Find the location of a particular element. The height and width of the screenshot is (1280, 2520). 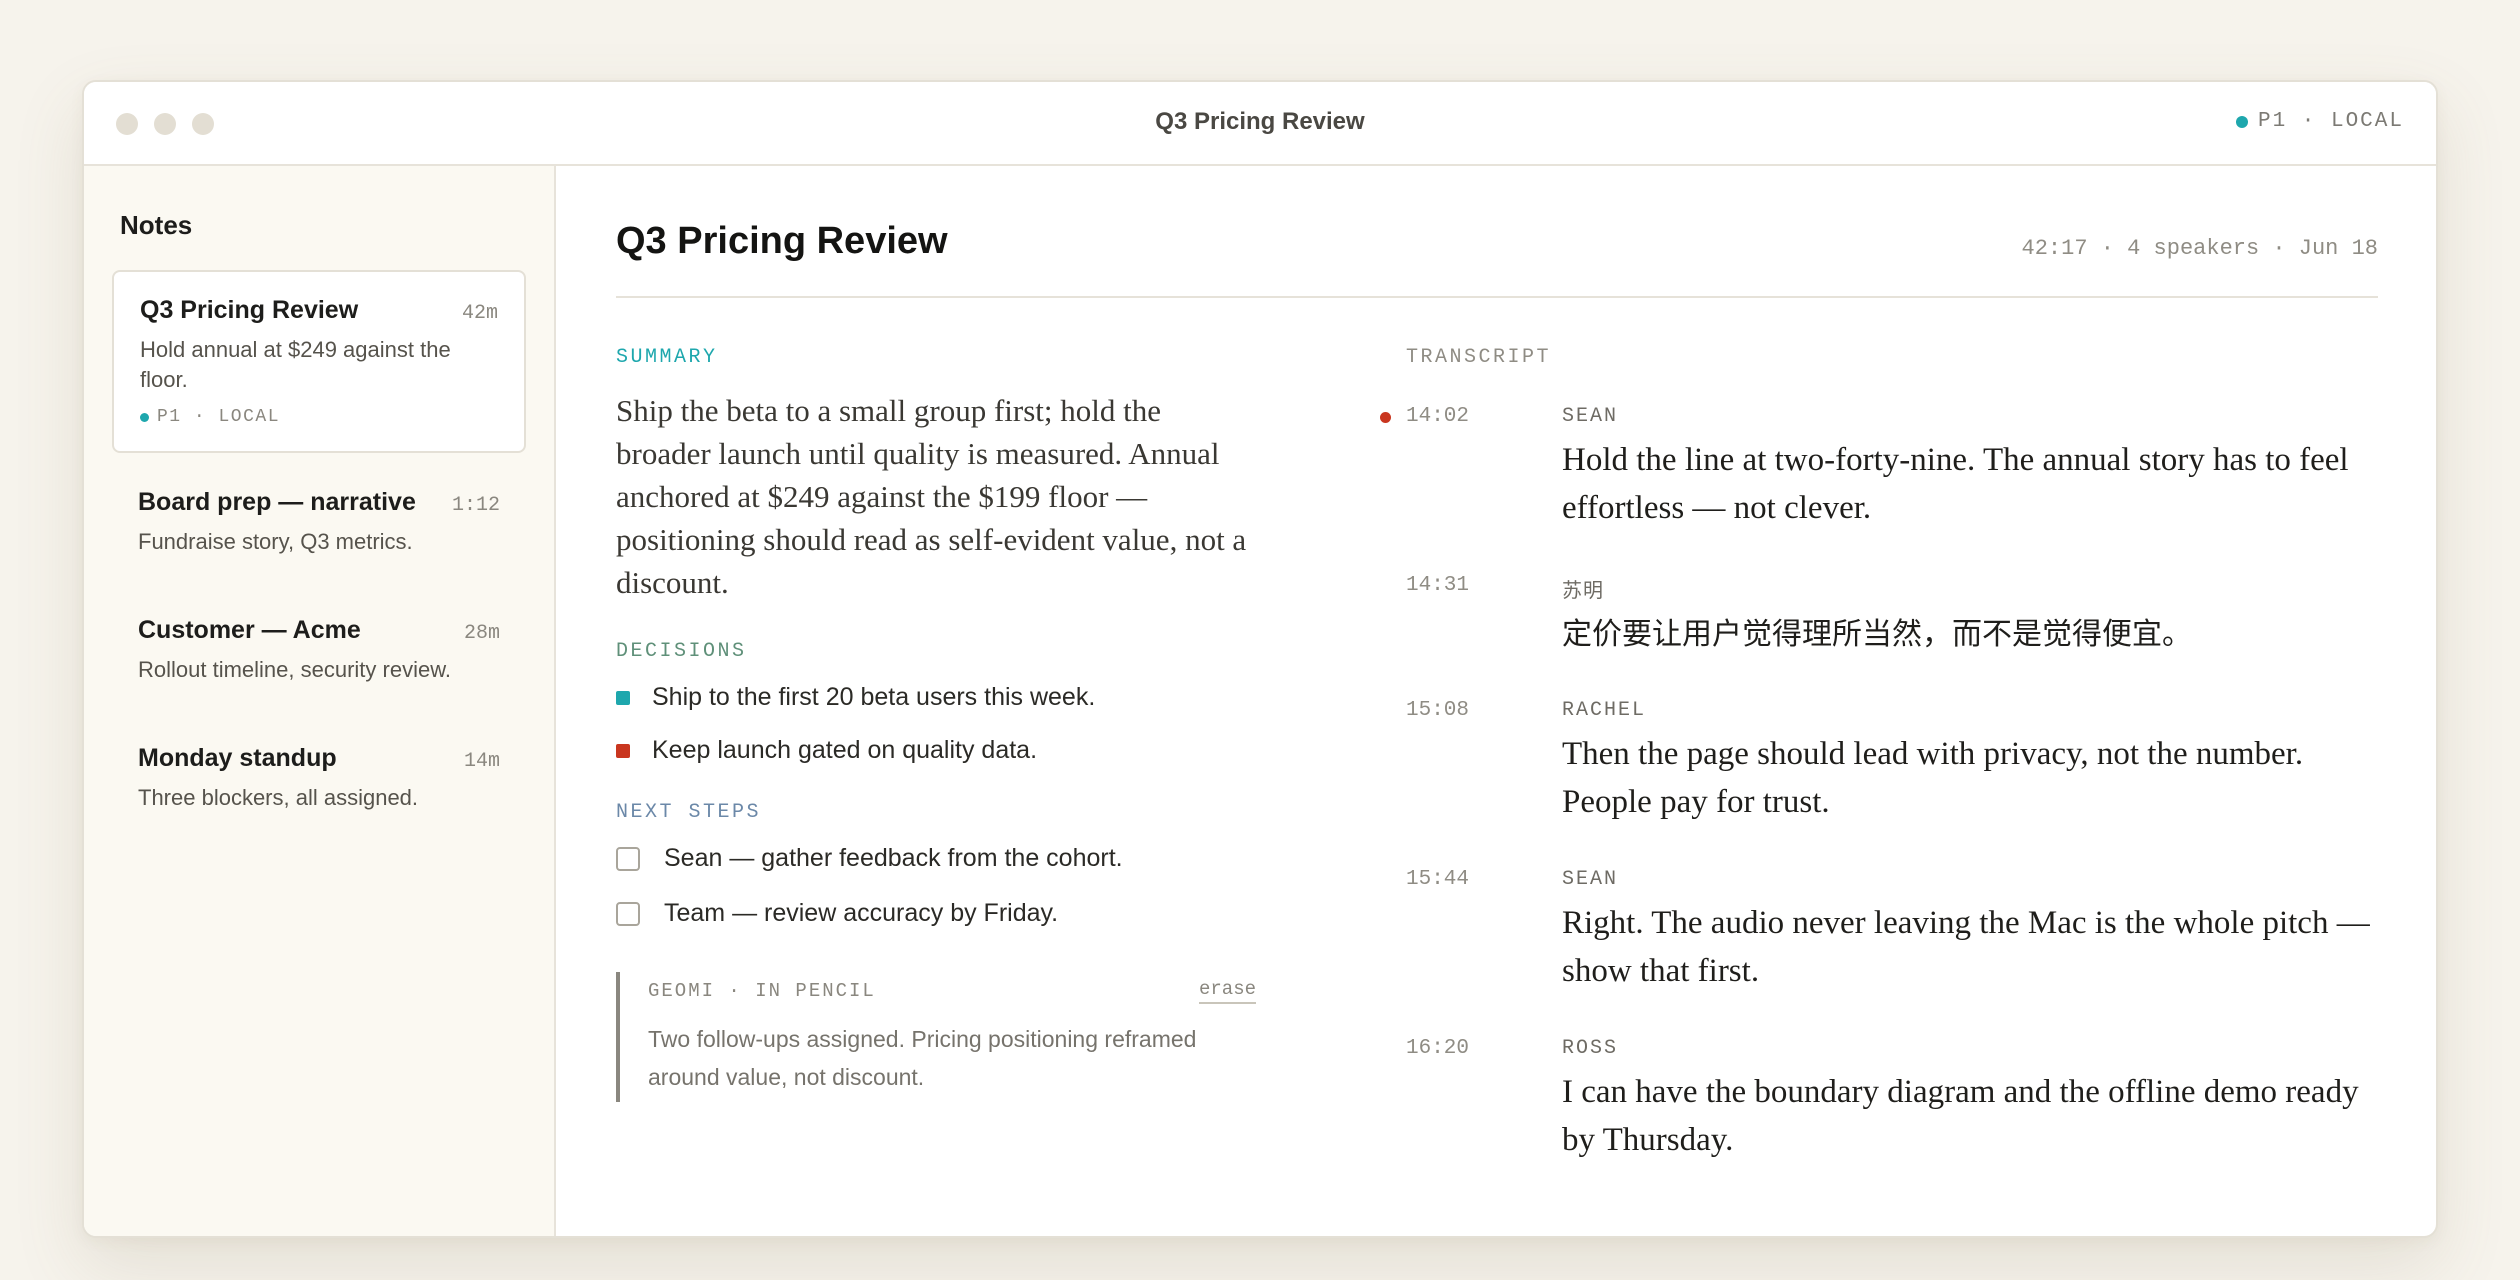

header-divider is located at coordinates (1497, 297).